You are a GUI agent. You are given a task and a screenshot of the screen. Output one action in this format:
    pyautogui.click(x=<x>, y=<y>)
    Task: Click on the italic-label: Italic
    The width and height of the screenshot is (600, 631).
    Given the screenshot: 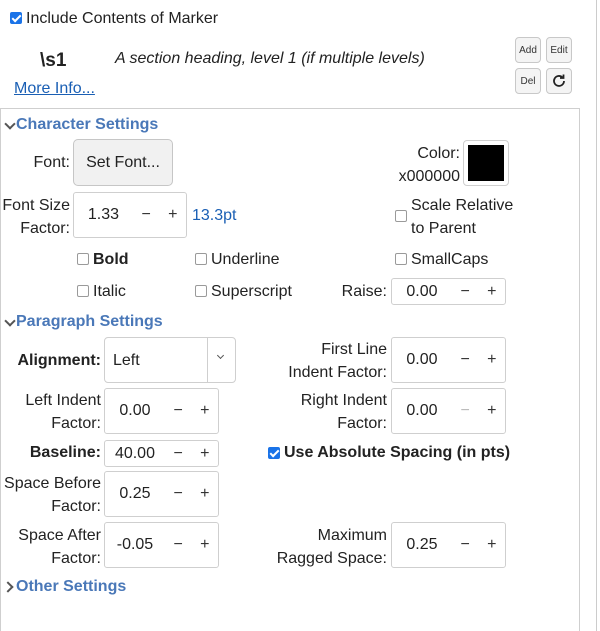 What is the action you would take?
    pyautogui.click(x=109, y=291)
    